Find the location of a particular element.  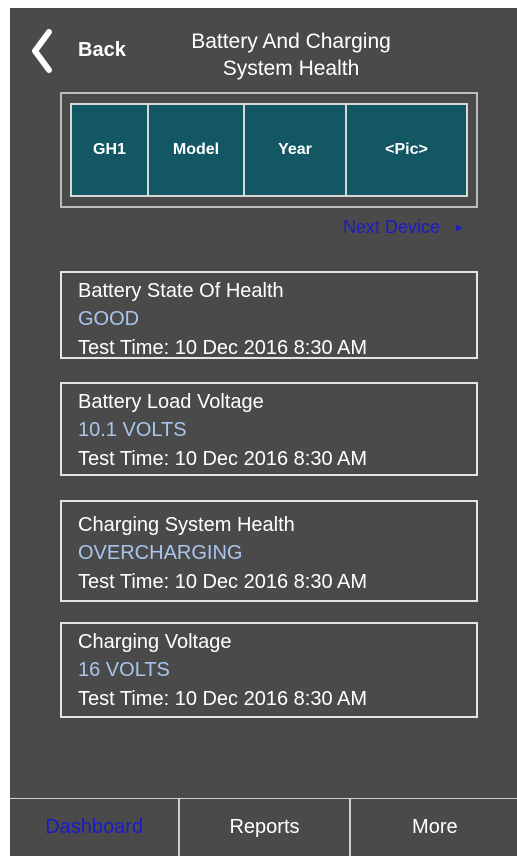

next-device-label: Next Device is located at coordinates (392, 227).